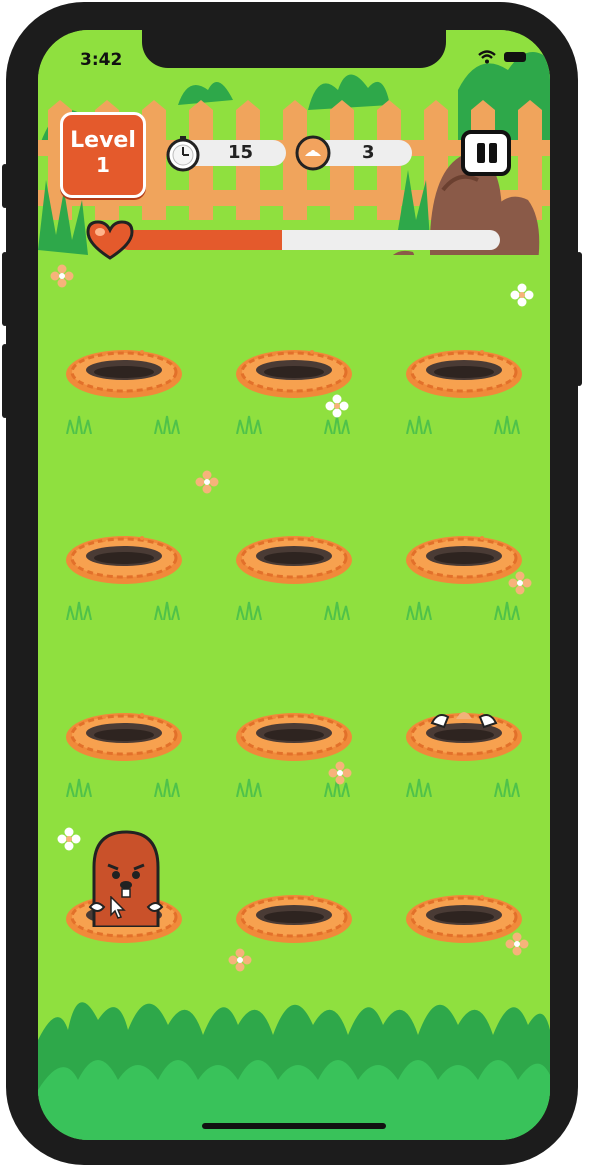 Image resolution: width=600 pixels, height=1169 pixels. Describe the element at coordinates (502, 57) in the screenshot. I see `status-icons` at that location.